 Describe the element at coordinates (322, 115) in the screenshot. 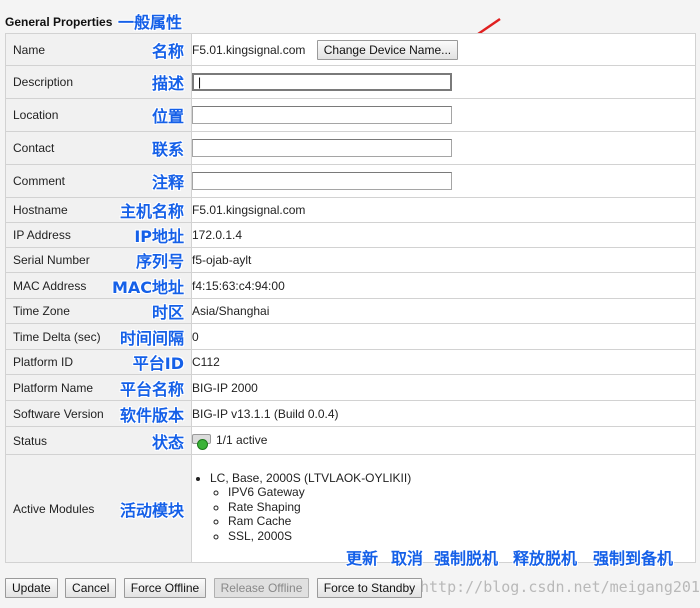

I see `location-field` at that location.